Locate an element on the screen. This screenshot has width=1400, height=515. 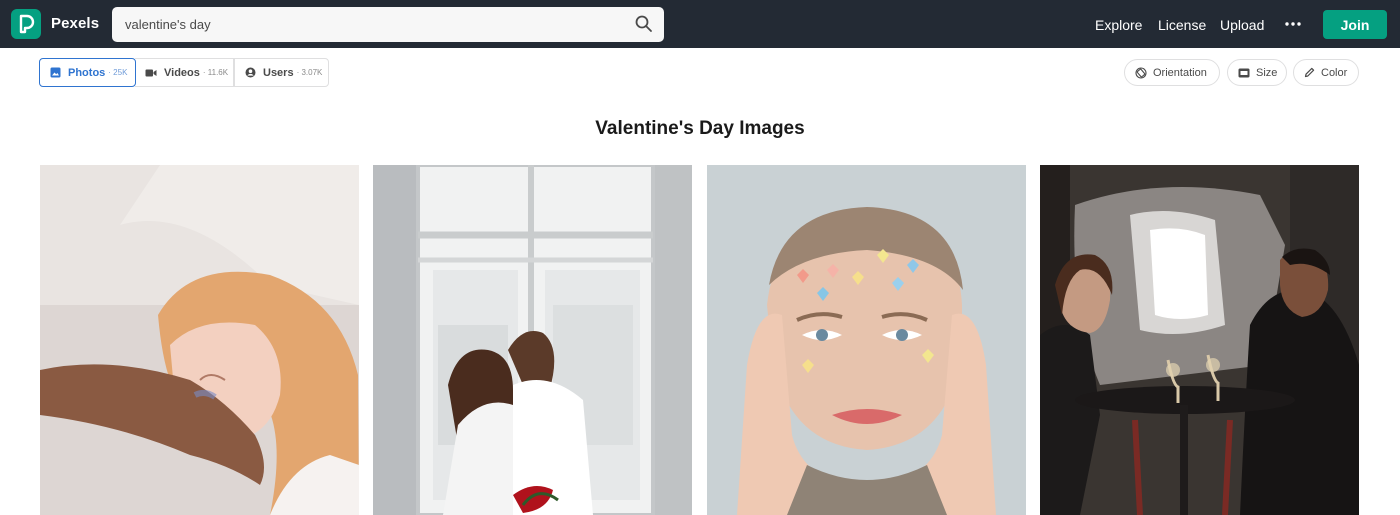
tab-videos: Videos · 11.6K is located at coordinates (184, 72).